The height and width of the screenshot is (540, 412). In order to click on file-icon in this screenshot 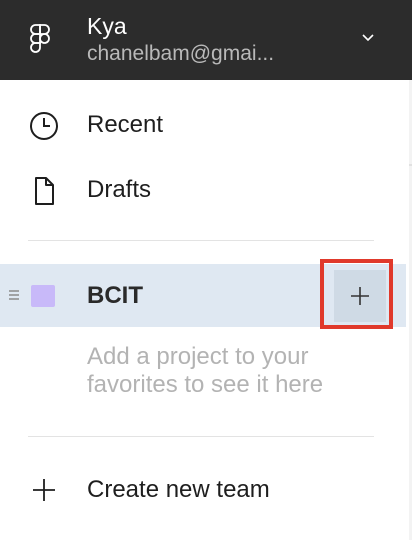, I will do `click(44, 191)`.